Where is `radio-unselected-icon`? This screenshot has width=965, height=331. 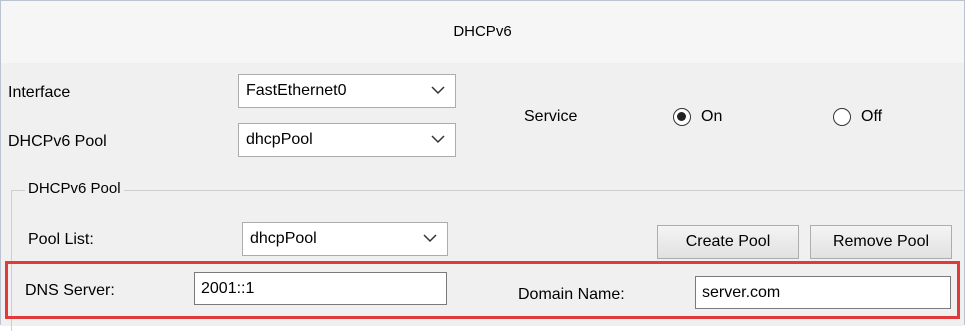 radio-unselected-icon is located at coordinates (842, 117).